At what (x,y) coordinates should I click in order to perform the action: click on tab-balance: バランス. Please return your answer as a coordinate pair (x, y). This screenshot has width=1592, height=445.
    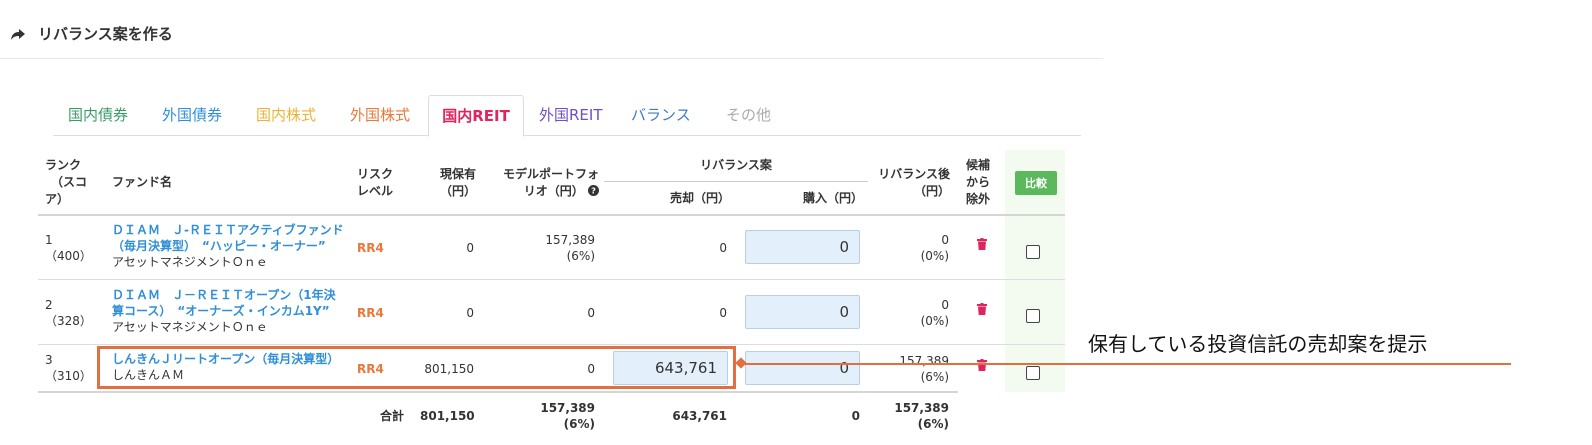
    Looking at the image, I should click on (661, 115).